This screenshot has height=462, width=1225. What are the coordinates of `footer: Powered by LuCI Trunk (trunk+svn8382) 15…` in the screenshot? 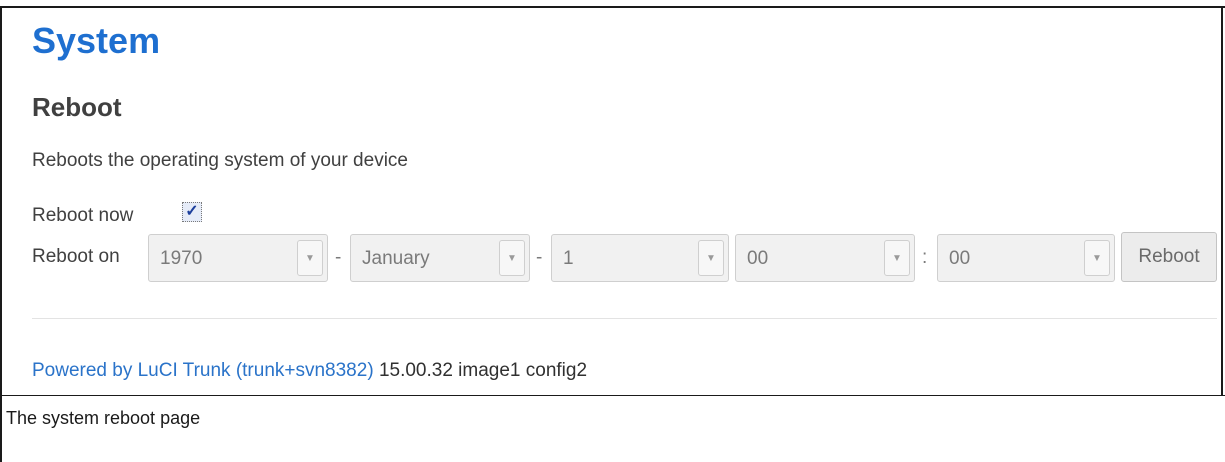 It's located at (309, 371).